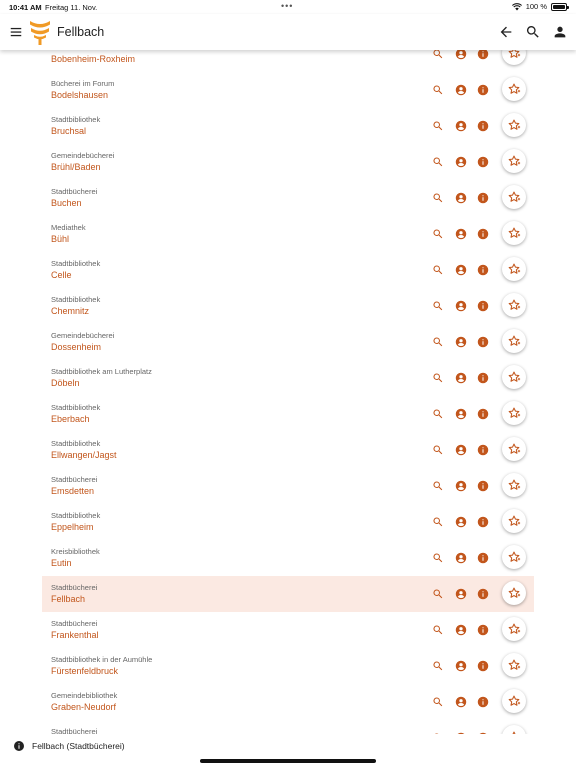  Describe the element at coordinates (288, 306) in the screenshot. I see `list-item: Stadtbibliothek Chemnitz` at that location.